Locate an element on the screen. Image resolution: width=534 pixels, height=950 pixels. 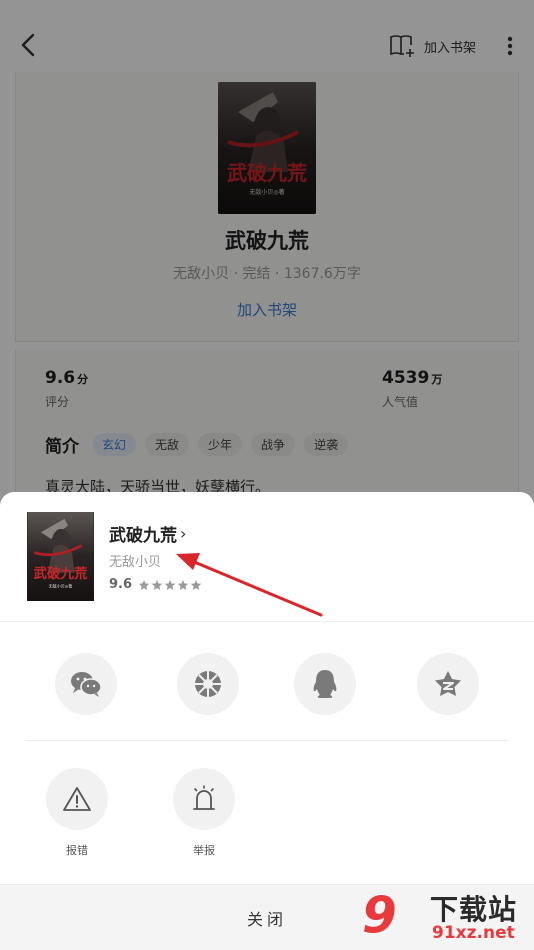
share-moments-button is located at coordinates (208, 684).